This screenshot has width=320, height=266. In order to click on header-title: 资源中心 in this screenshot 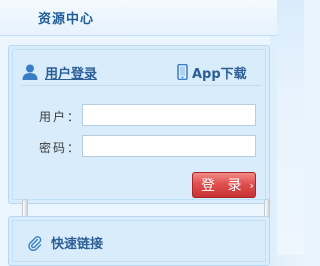, I will do `click(66, 19)`.